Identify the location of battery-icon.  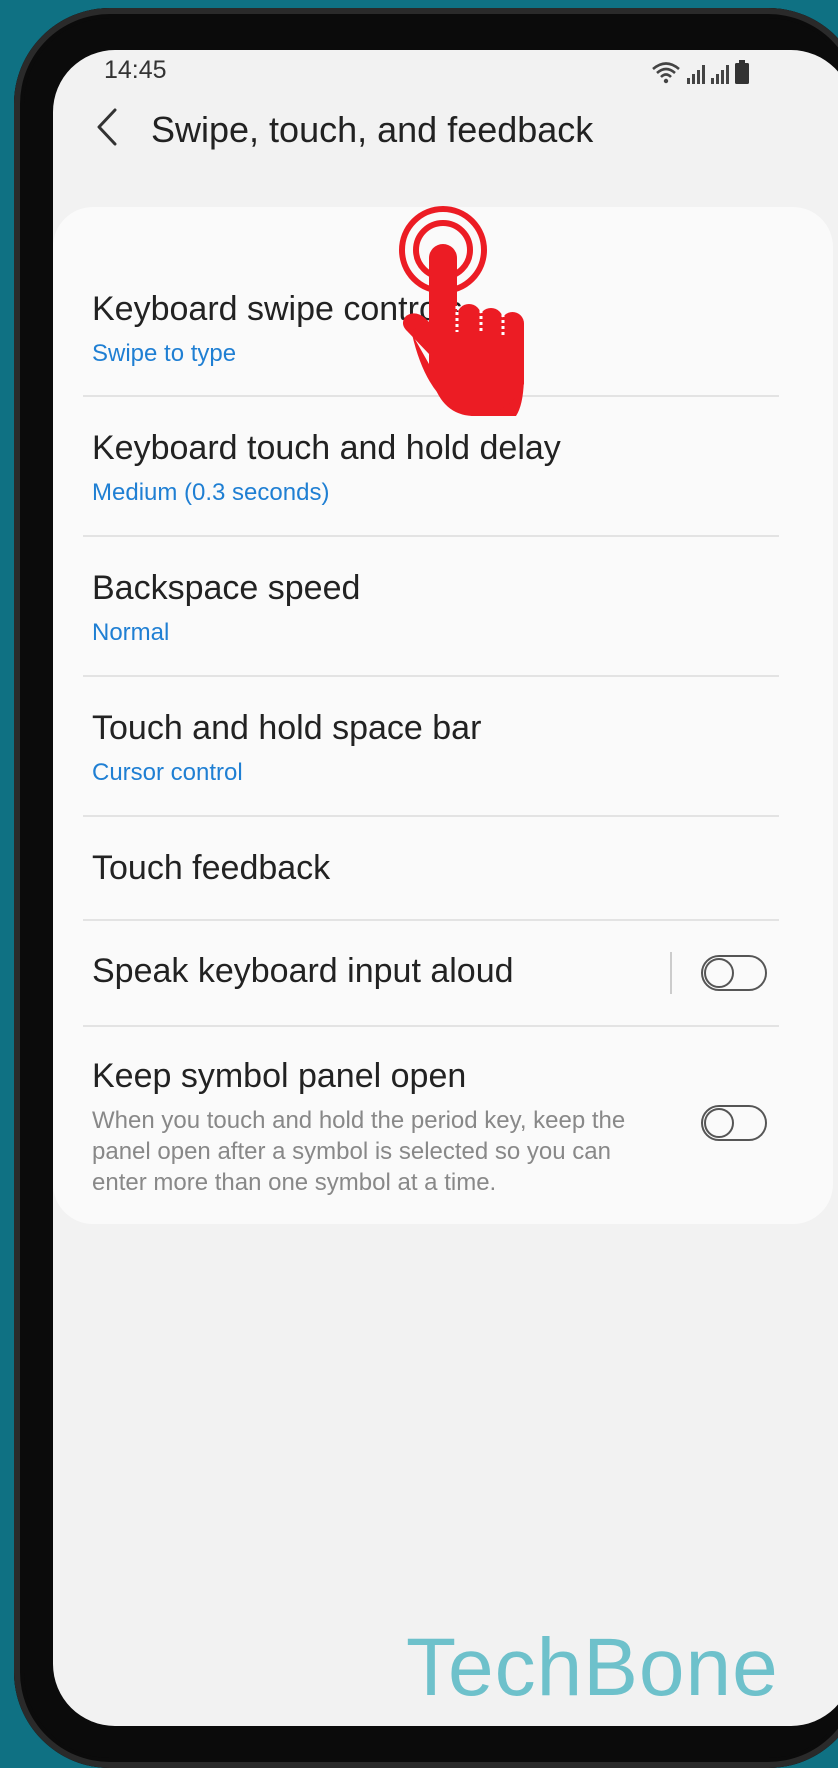
(742, 72).